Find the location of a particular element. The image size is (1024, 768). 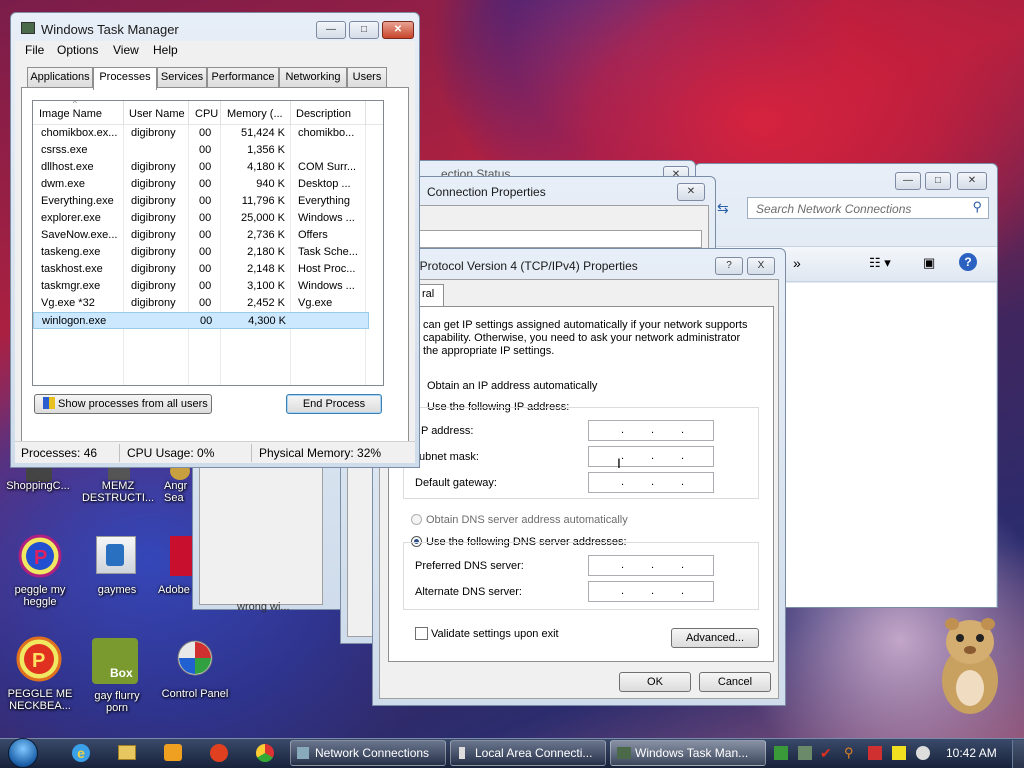

table-cell: taskmgr.exe is located at coordinates (71, 286).